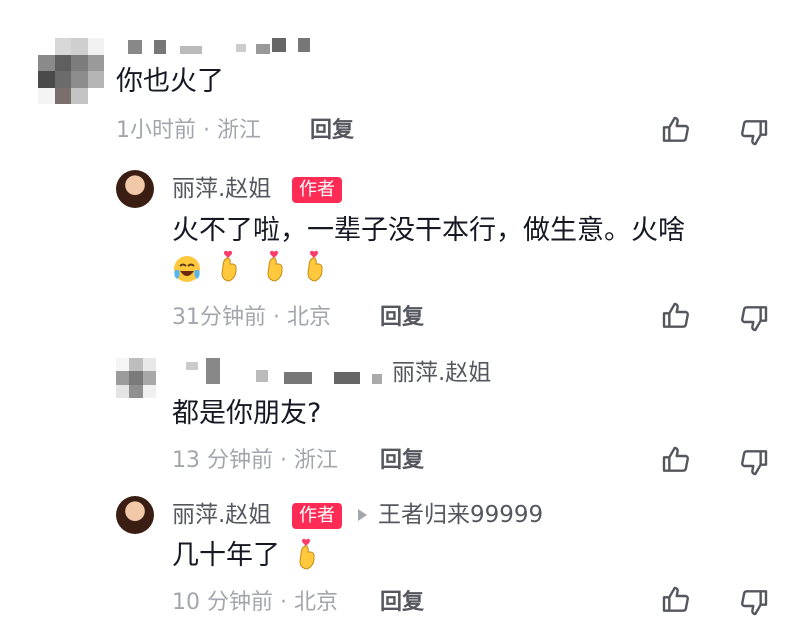 The height and width of the screenshot is (620, 800). Describe the element at coordinates (170, 81) in the screenshot. I see `comment-text: 你也火了` at that location.